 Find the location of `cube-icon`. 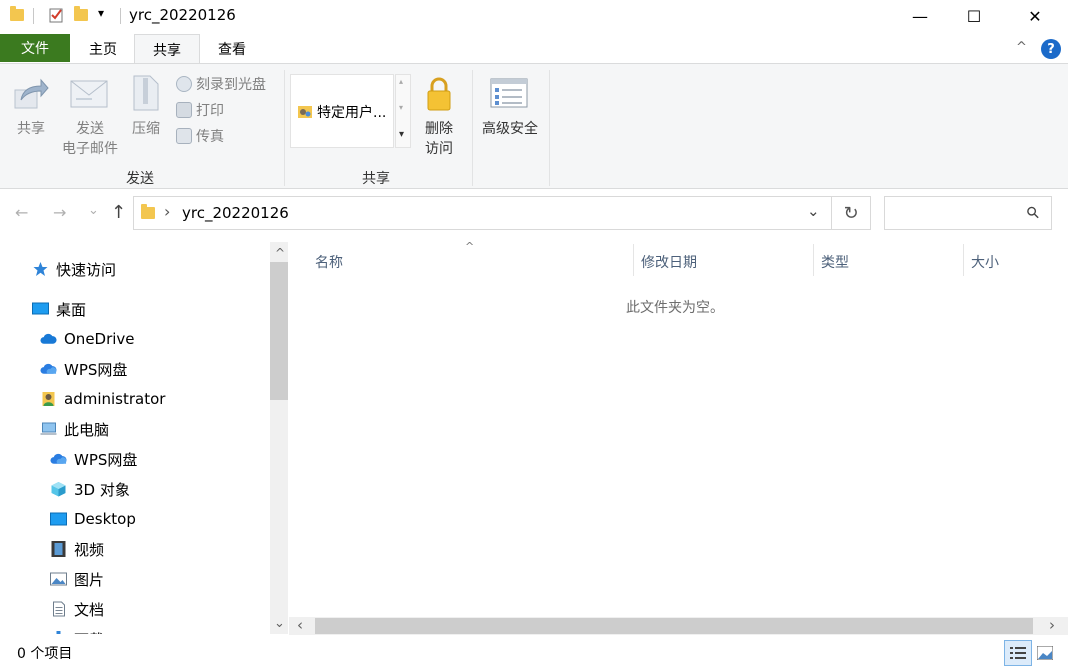

cube-icon is located at coordinates (58, 489).